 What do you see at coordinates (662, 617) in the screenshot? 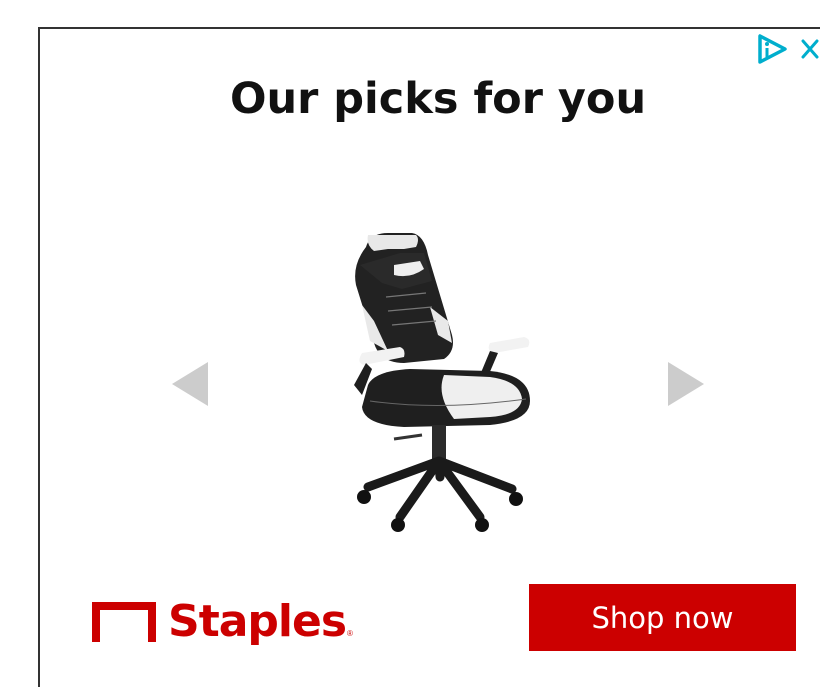
I see `shop-now-button: Shop now` at bounding box center [662, 617].